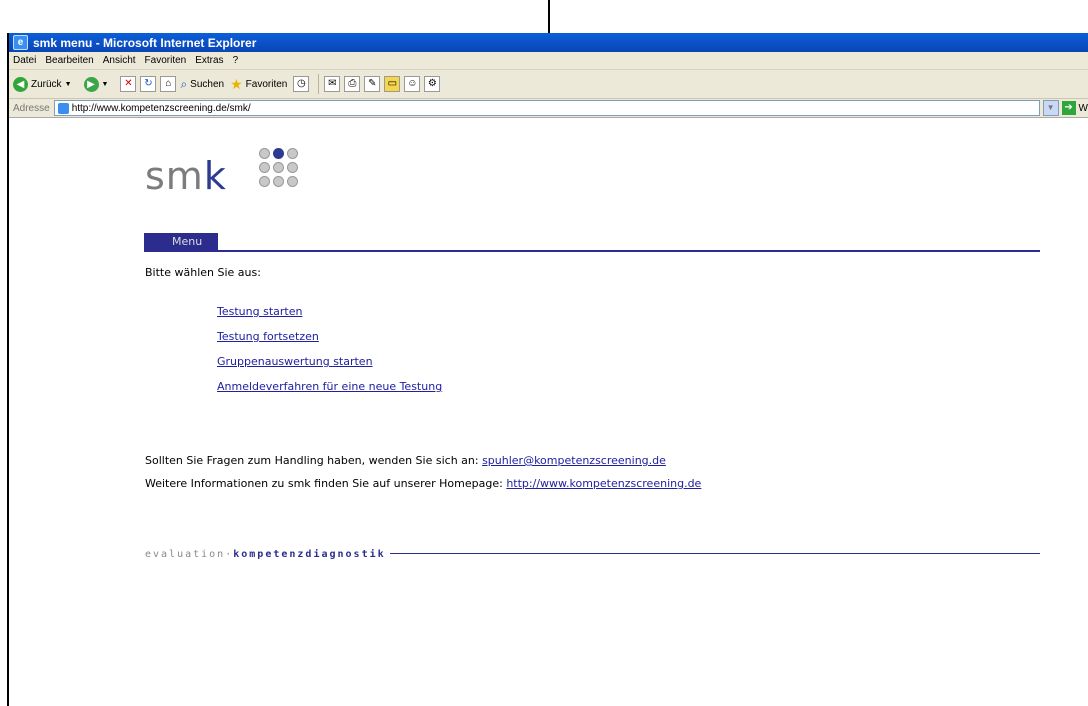  I want to click on menu-help: ?, so click(236, 60).